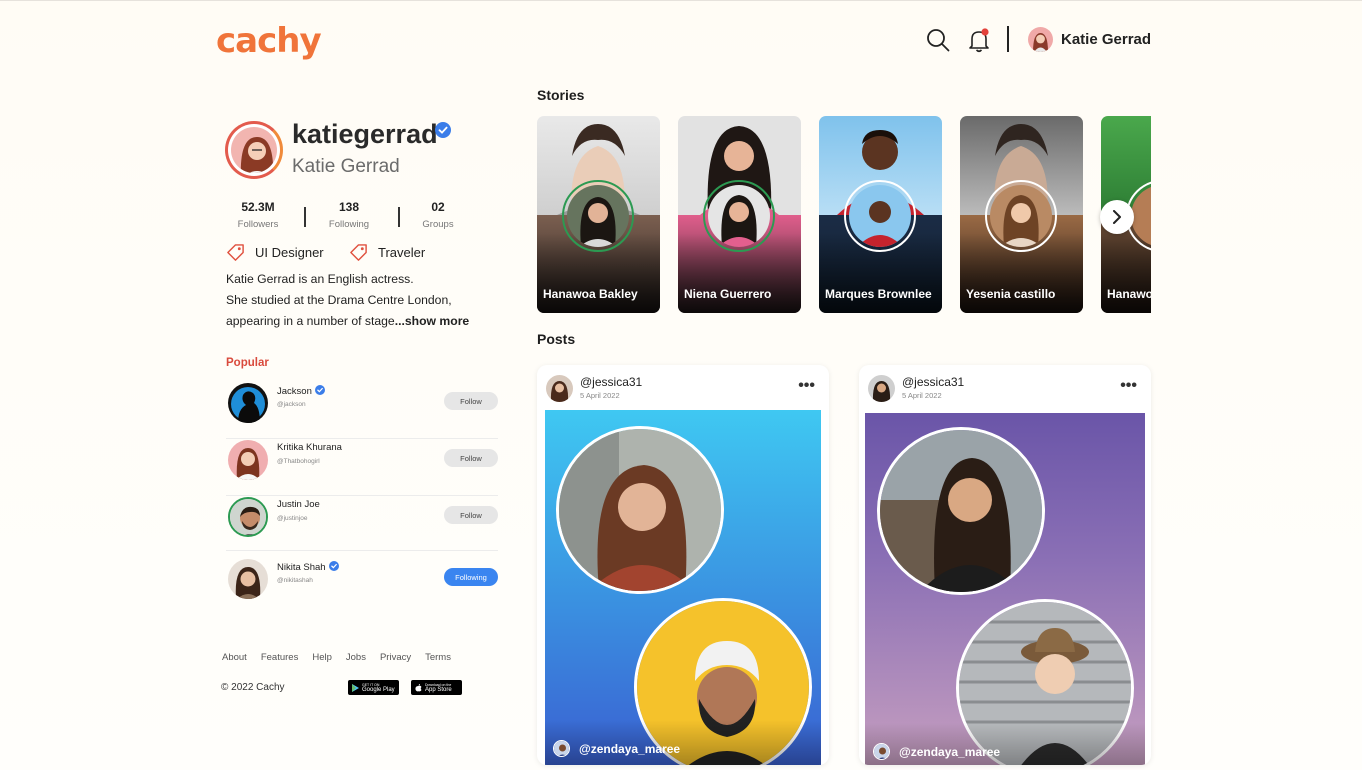 This screenshot has width=1362, height=770. I want to click on google-play-badge: GET IT ON Google Play, so click(373, 687).